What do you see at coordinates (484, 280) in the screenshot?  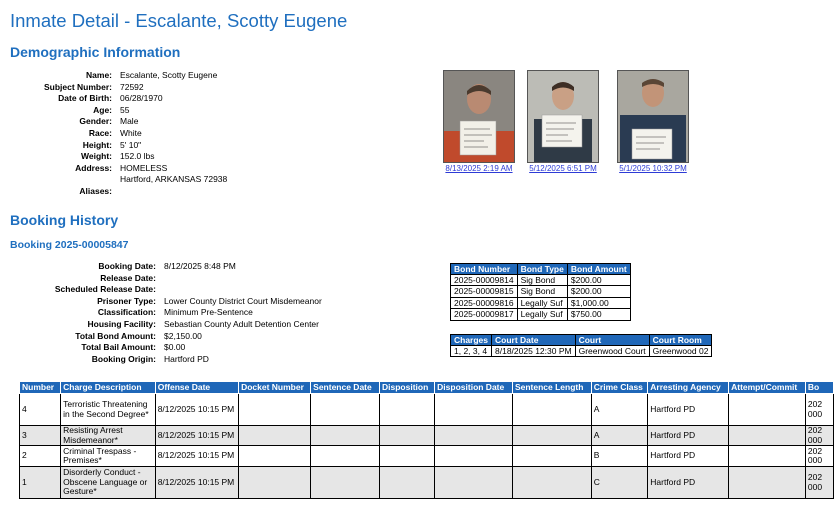 I see `table-cell: 2025-00009814` at bounding box center [484, 280].